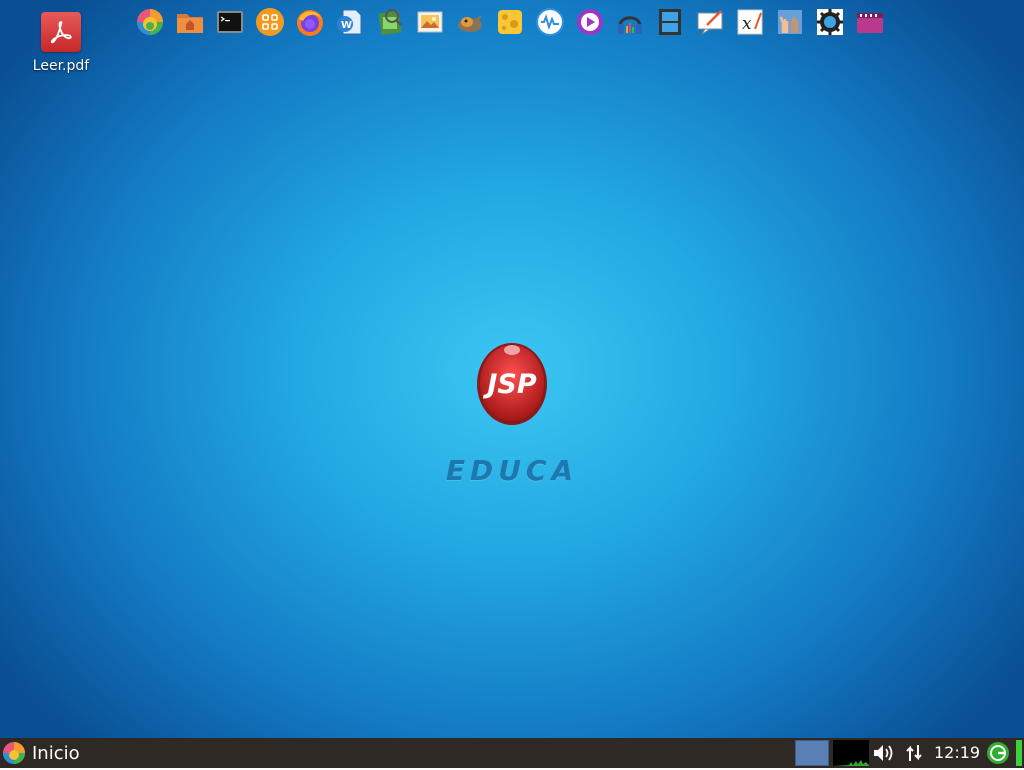  What do you see at coordinates (56, 753) in the screenshot?
I see `start-menu-label: Inicio` at bounding box center [56, 753].